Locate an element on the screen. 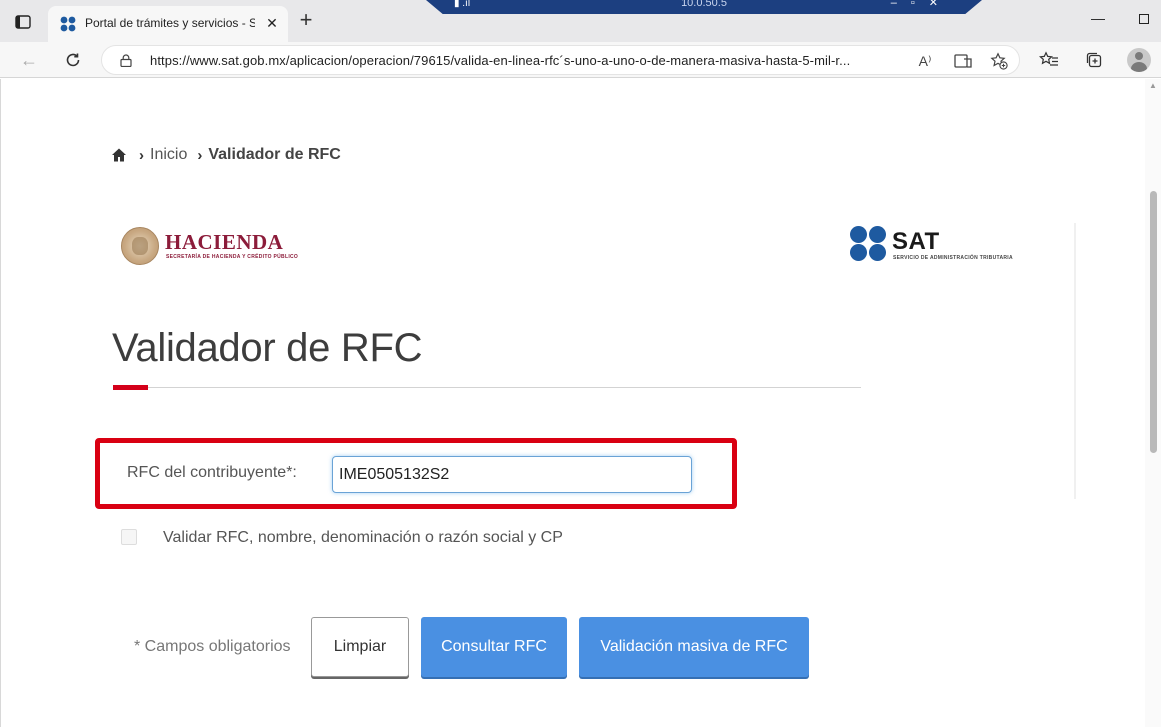  back-icon: ← is located at coordinates (29, 60).